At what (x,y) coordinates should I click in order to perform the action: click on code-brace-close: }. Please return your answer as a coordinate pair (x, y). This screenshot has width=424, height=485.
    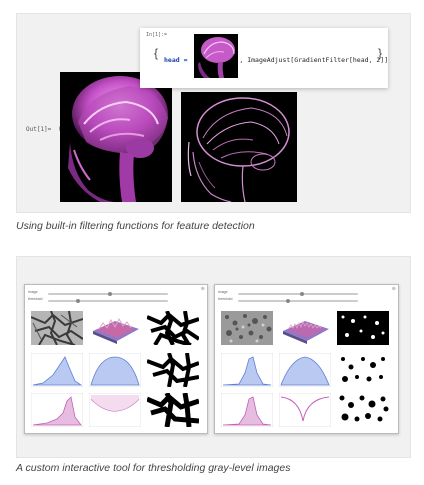
    Looking at the image, I should click on (380, 53).